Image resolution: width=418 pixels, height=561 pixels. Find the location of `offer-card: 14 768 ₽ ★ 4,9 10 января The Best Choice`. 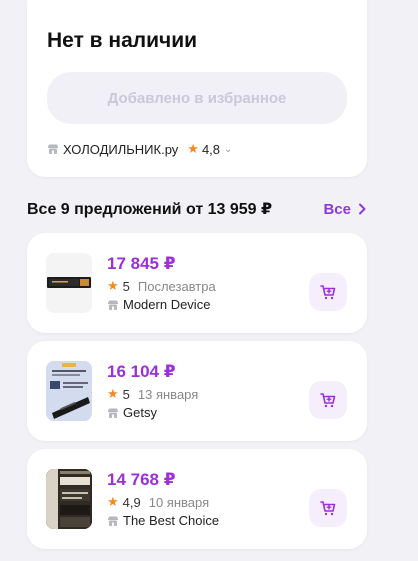

offer-card: 14 768 ₽ ★ 4,9 10 января The Best Choice is located at coordinates (197, 499).